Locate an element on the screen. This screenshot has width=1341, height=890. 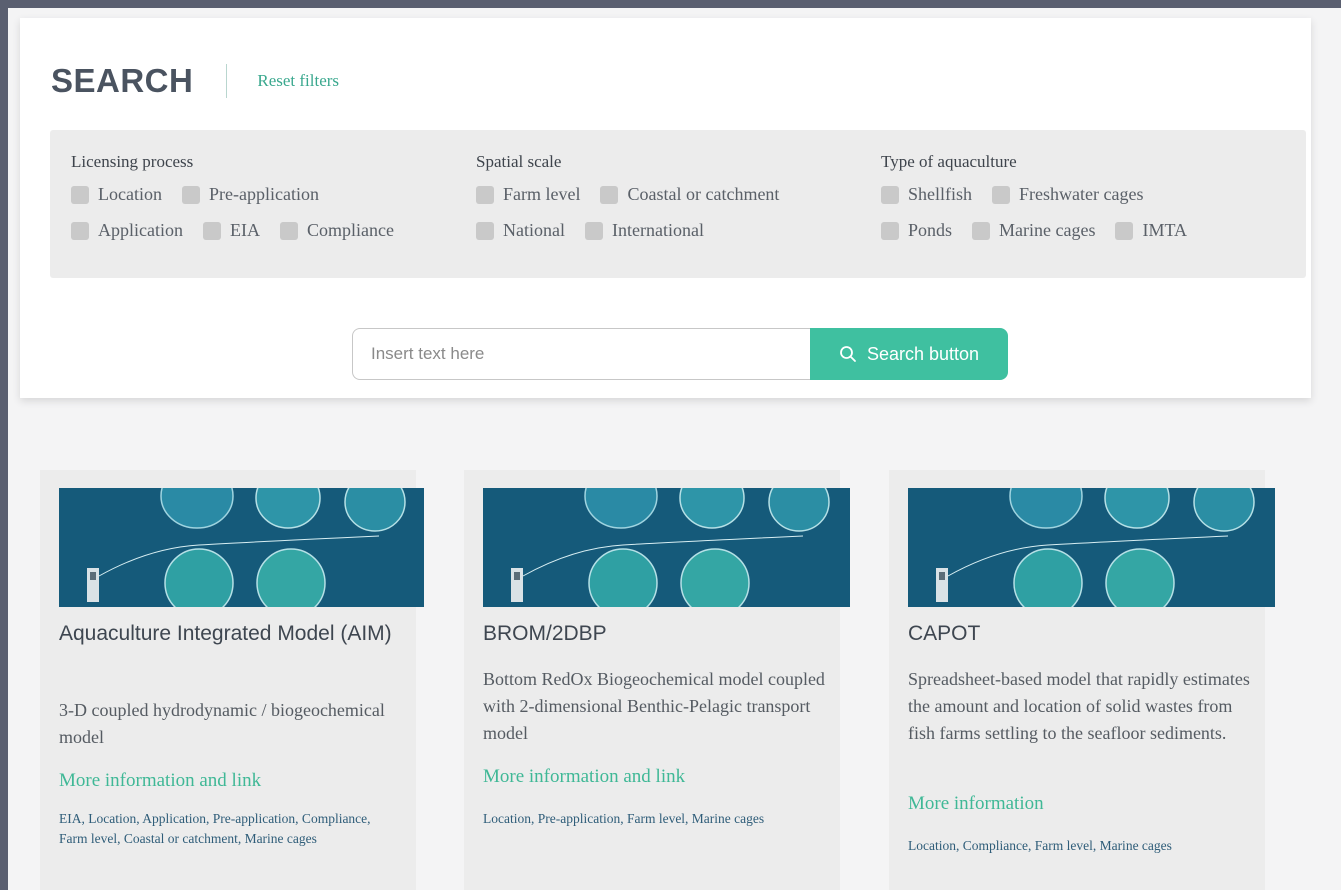
checkbox-label: Pre-application is located at coordinates (263, 194).